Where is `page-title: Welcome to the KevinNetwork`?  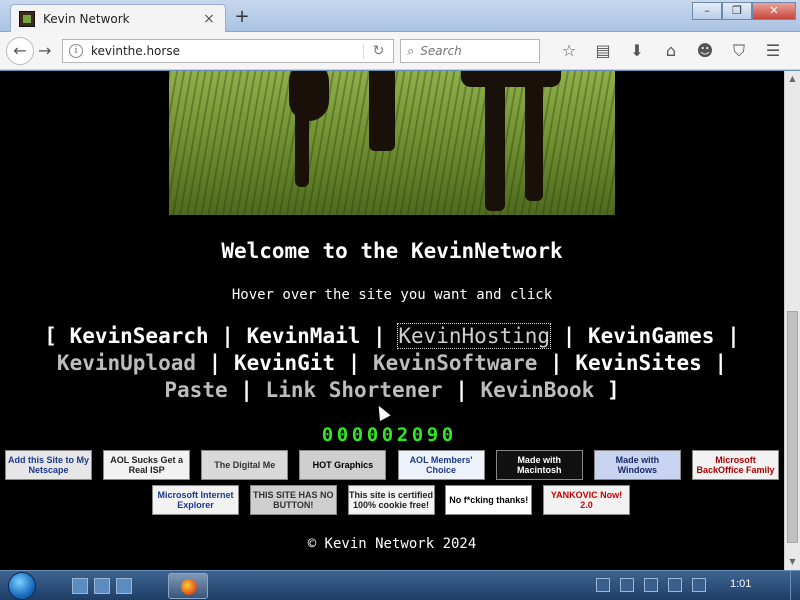
page-title: Welcome to the KevinNetwork is located at coordinates (392, 251).